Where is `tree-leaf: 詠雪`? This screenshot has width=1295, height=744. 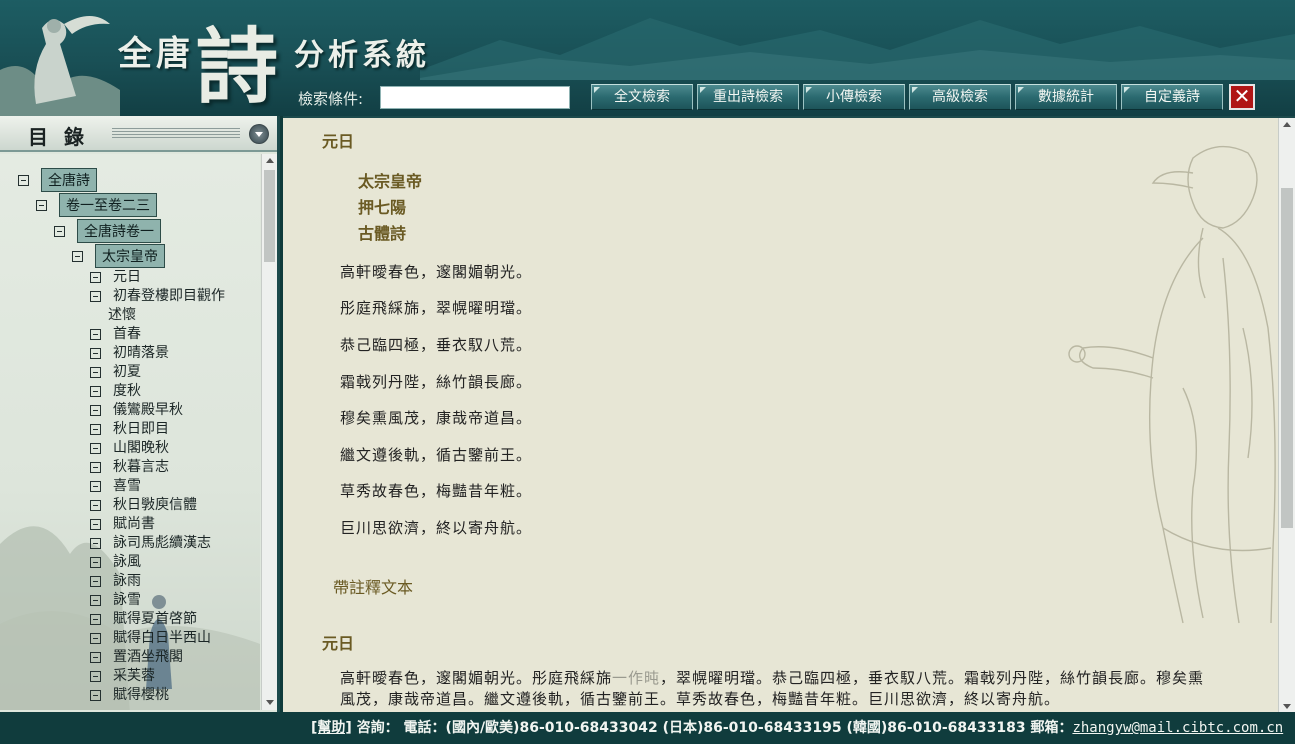
tree-leaf: 詠雪 is located at coordinates (115, 600).